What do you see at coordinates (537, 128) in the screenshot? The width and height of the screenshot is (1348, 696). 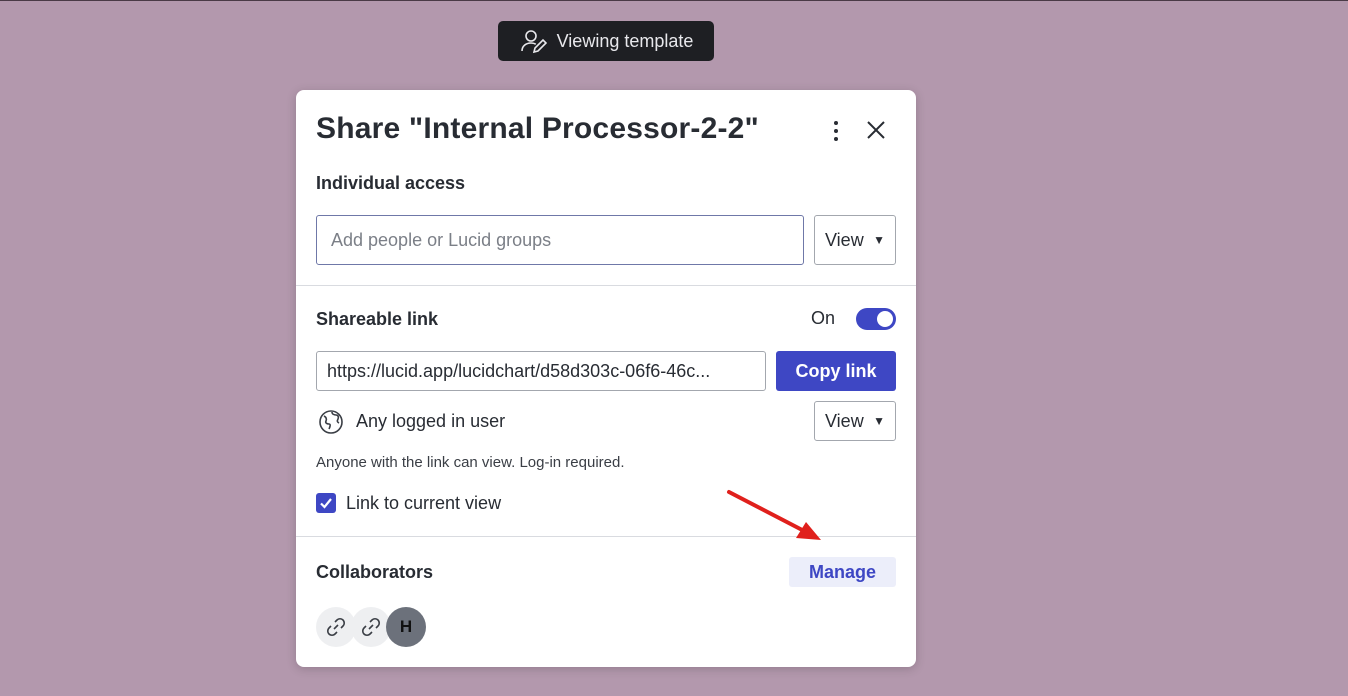 I see `dialog-title: Share "Internal Processor-2-2"` at bounding box center [537, 128].